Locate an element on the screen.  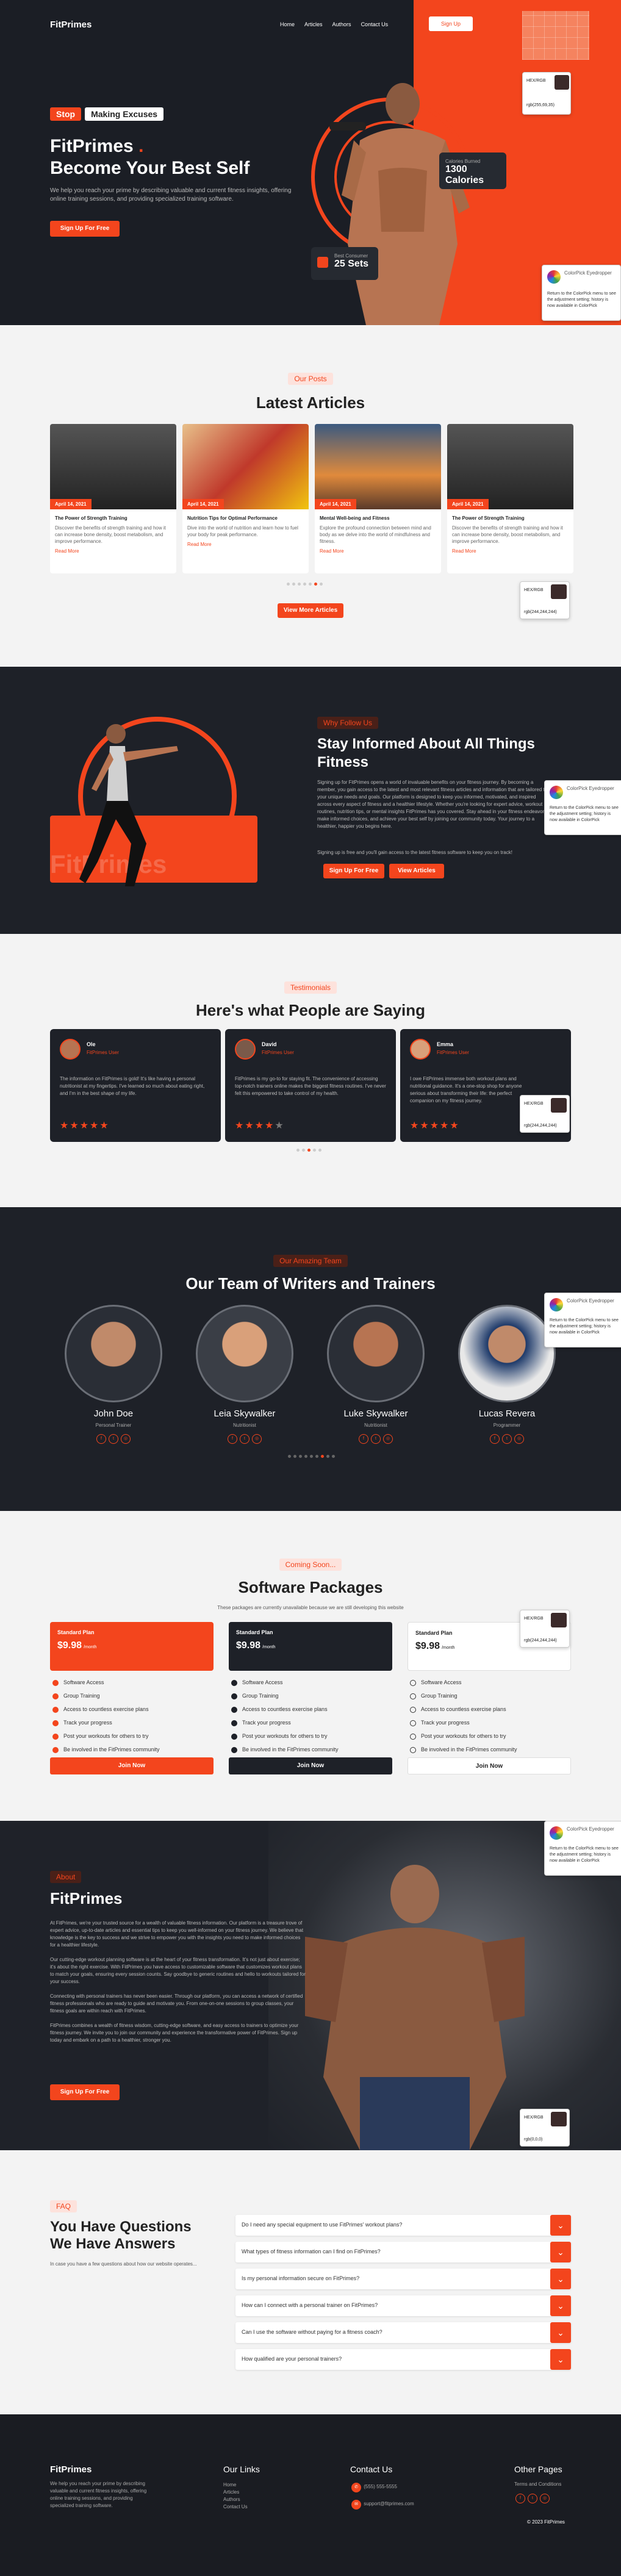
team-member: Leia Skywalker Nutritionist f t ◎ is located at coordinates (244, 1426).